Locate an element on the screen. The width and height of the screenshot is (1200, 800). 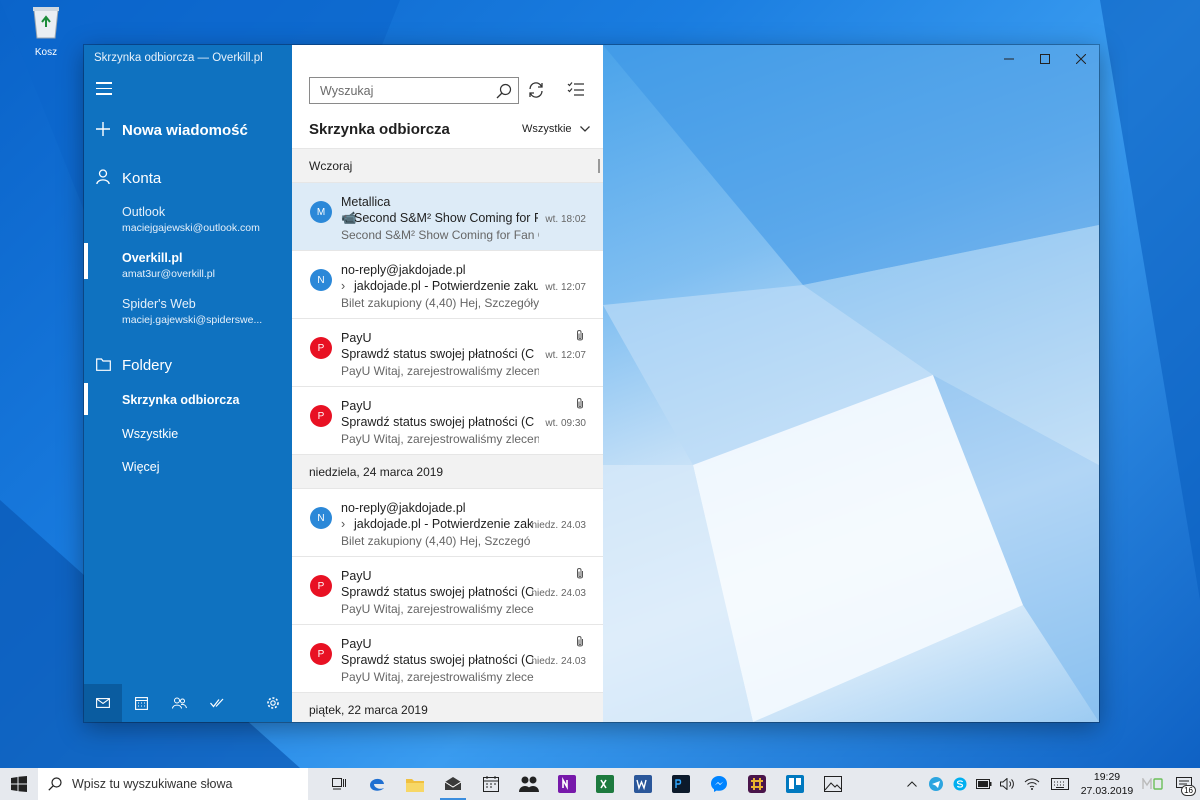
taskbar-app-onenote is located at coordinates (567, 784).